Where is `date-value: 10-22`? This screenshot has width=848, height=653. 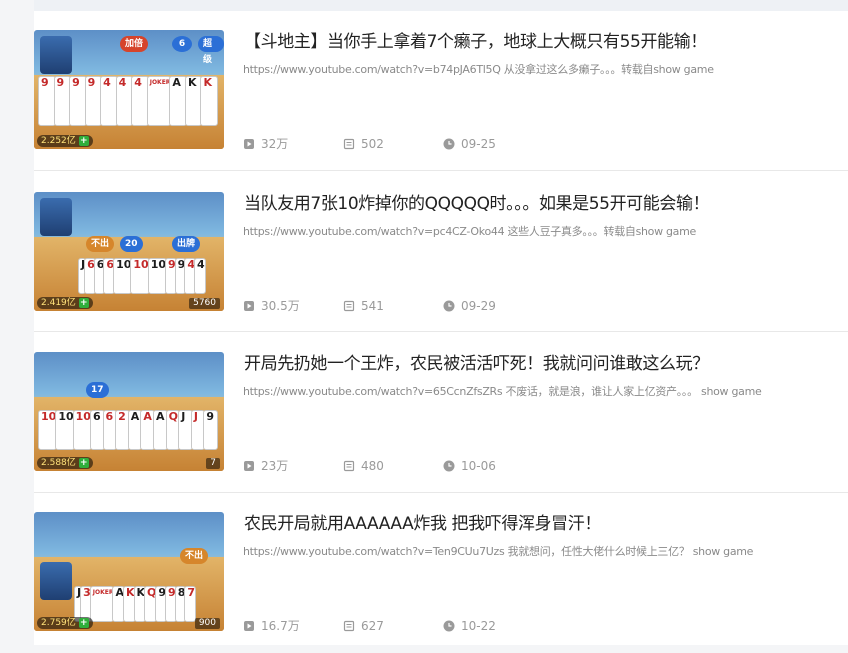
date-value: 10-22 is located at coordinates (478, 626).